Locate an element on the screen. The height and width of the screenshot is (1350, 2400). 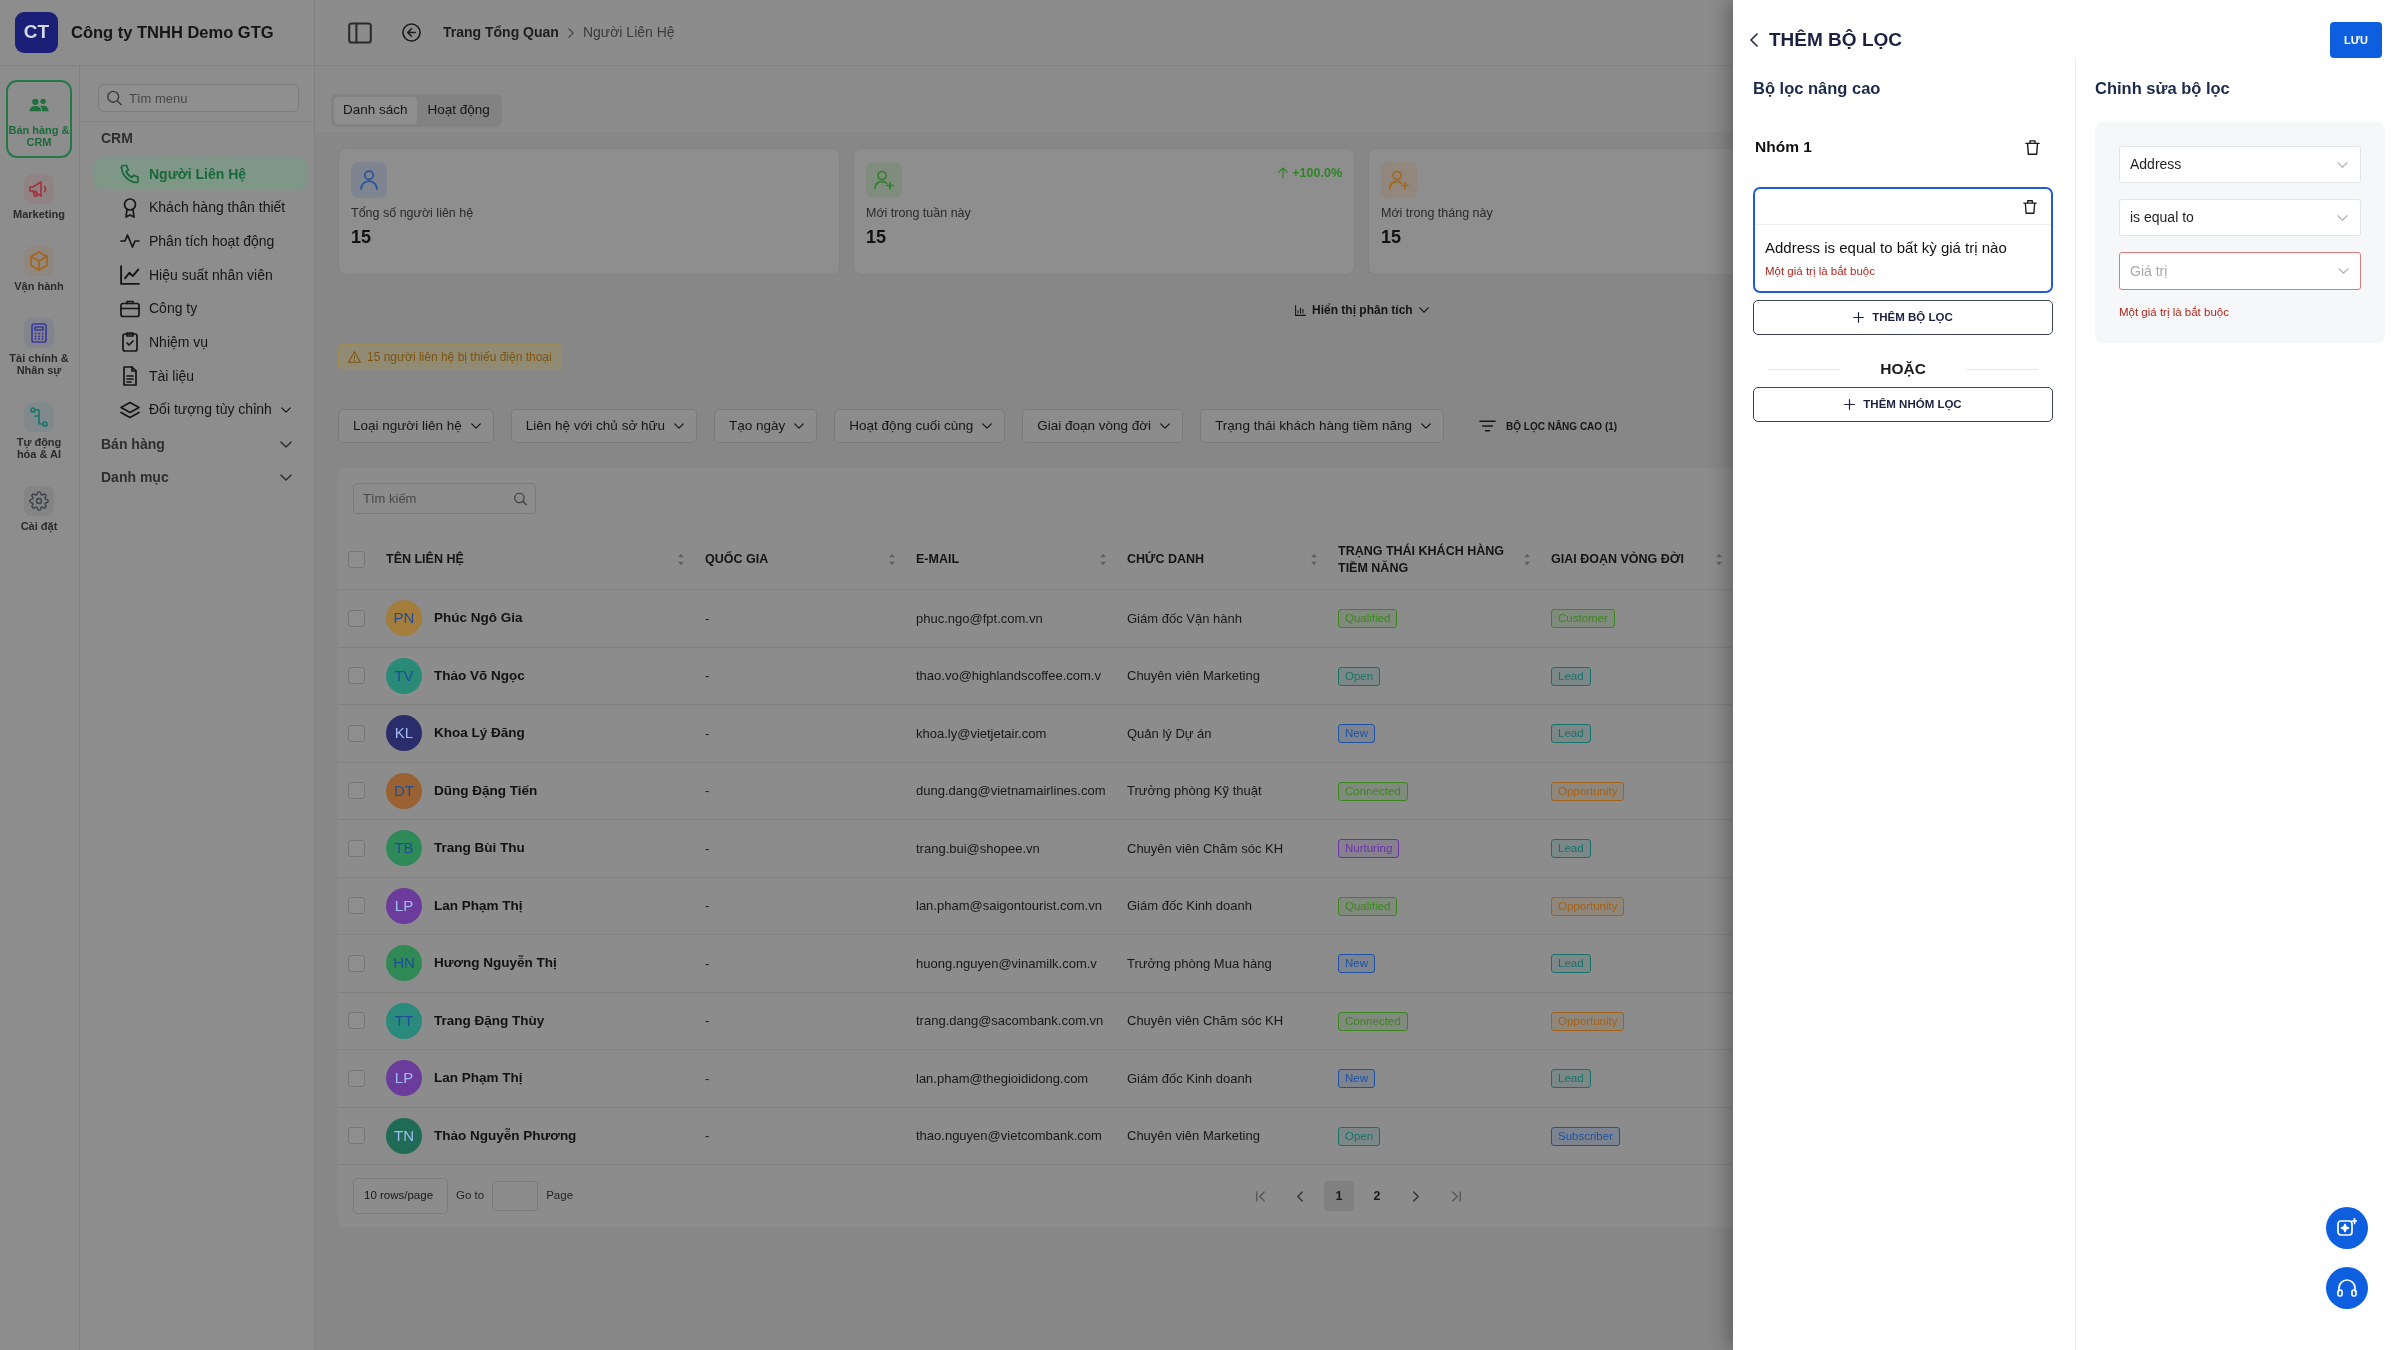
contact-avatar: HN is located at coordinates (404, 963).